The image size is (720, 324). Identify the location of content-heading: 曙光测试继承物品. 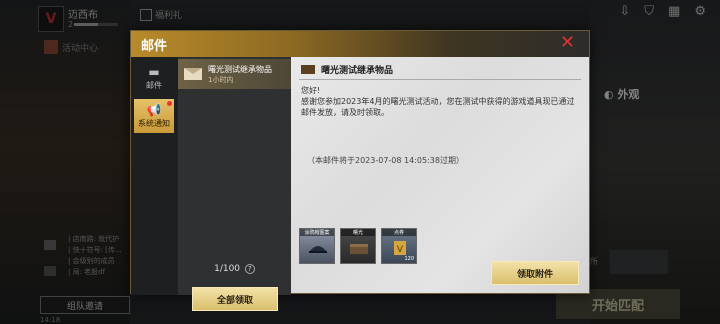
(347, 69).